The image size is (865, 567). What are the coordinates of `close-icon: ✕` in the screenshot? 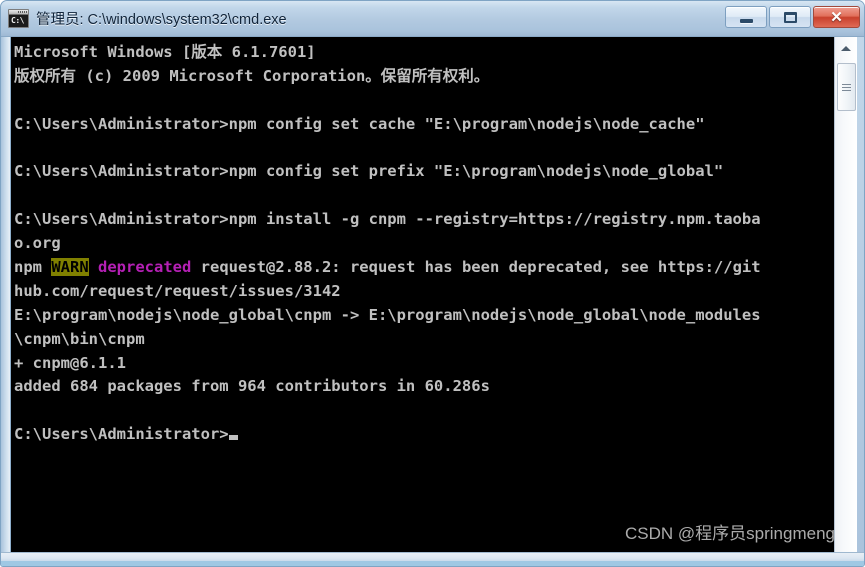 It's located at (836, 17).